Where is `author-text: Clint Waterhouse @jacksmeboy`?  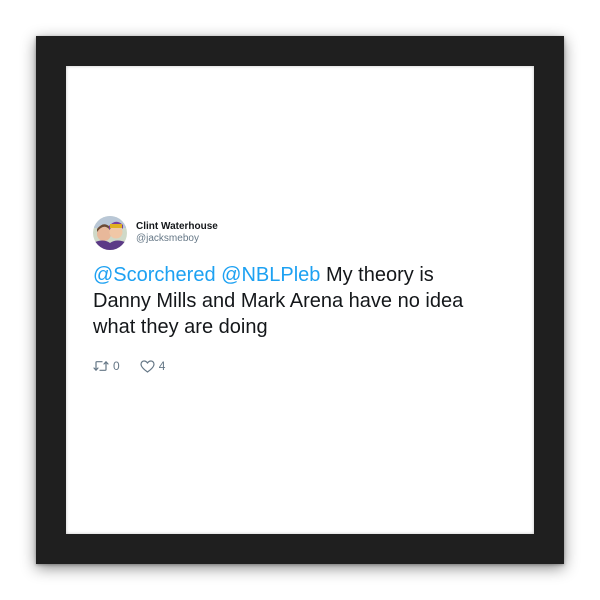
author-text: Clint Waterhouse @jacksmeboy is located at coordinates (177, 233).